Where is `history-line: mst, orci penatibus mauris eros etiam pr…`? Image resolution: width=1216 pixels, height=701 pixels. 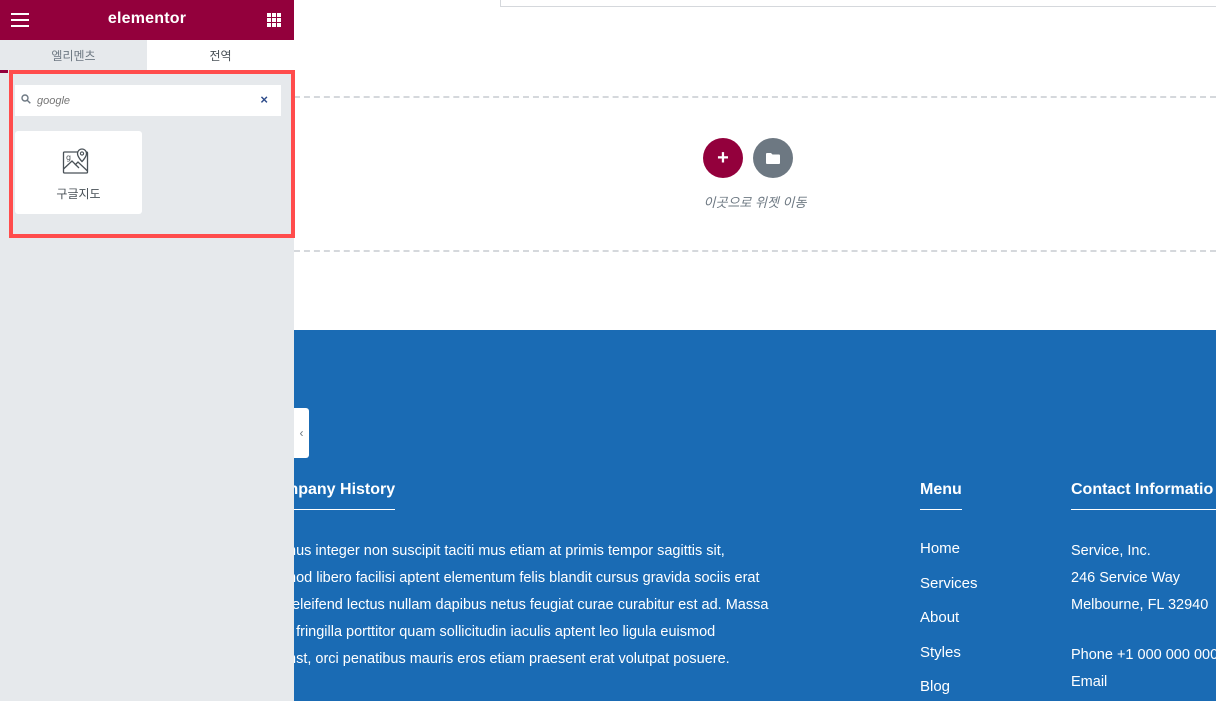 history-line: mst, orci penatibus mauris eros etiam pr… is located at coordinates (507, 659).